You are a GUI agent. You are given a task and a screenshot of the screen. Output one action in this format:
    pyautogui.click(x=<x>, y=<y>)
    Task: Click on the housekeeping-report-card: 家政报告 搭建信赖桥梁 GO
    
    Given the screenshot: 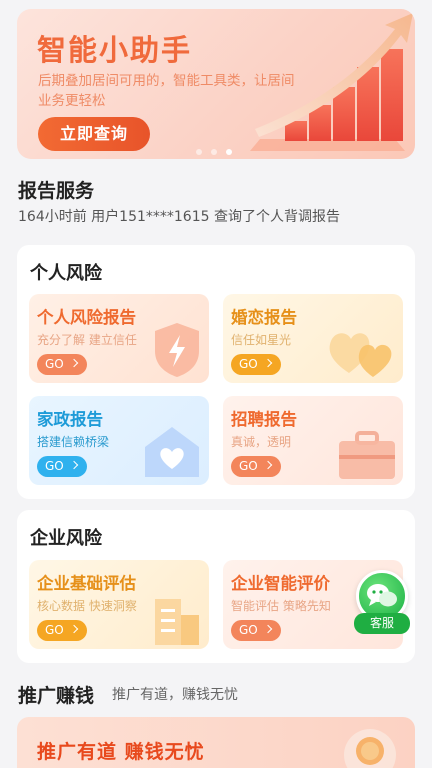 What is the action you would take?
    pyautogui.click(x=119, y=440)
    